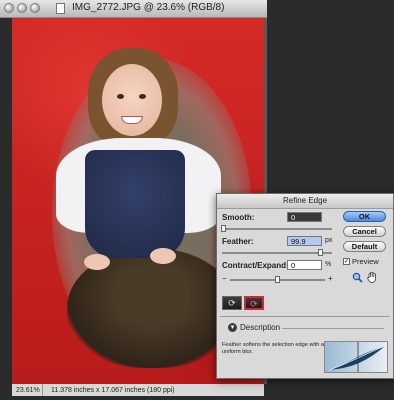 This screenshot has width=394, height=400. I want to click on contract-expand-unit: %, so click(328, 264).